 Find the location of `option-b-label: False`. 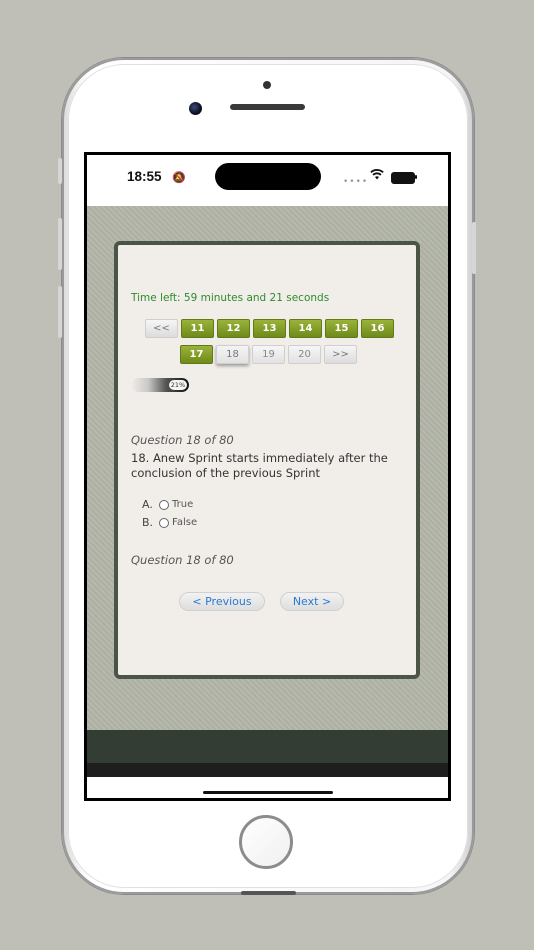

option-b-label: False is located at coordinates (185, 522).